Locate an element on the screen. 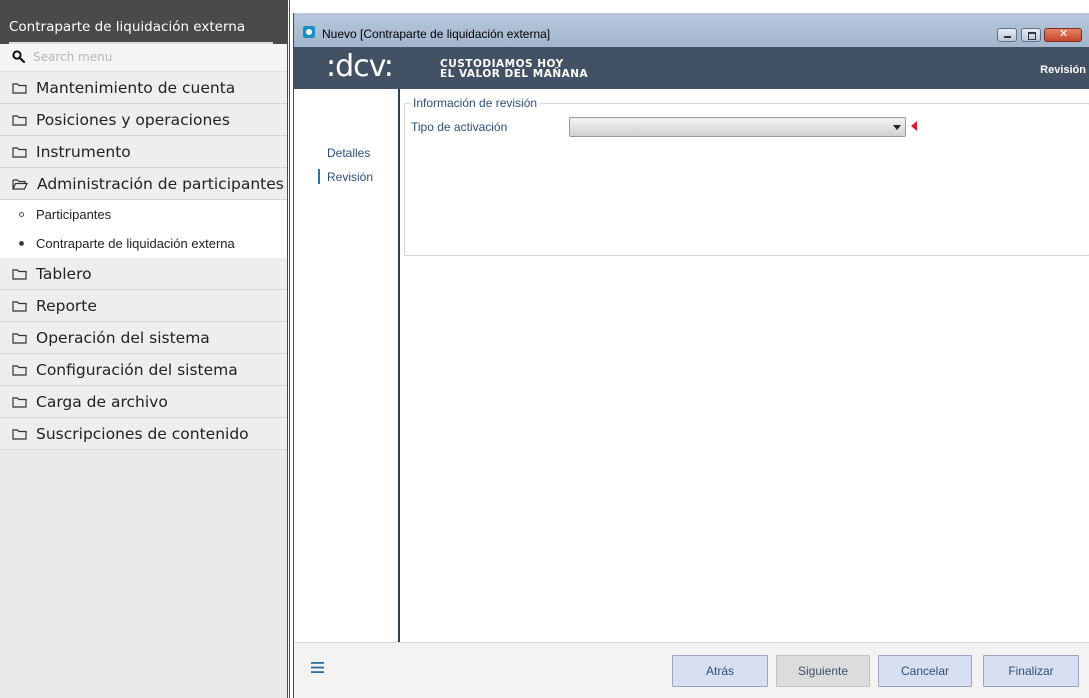 The height and width of the screenshot is (698, 1089). wizard-footer: Atrás Siguiente Cancelar Finalizar is located at coordinates (691, 670).